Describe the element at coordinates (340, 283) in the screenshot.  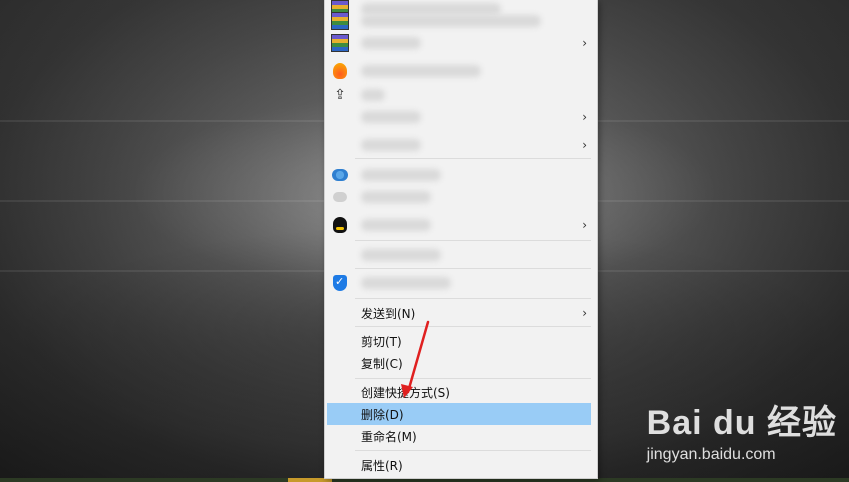
I see `shield-icon` at that location.